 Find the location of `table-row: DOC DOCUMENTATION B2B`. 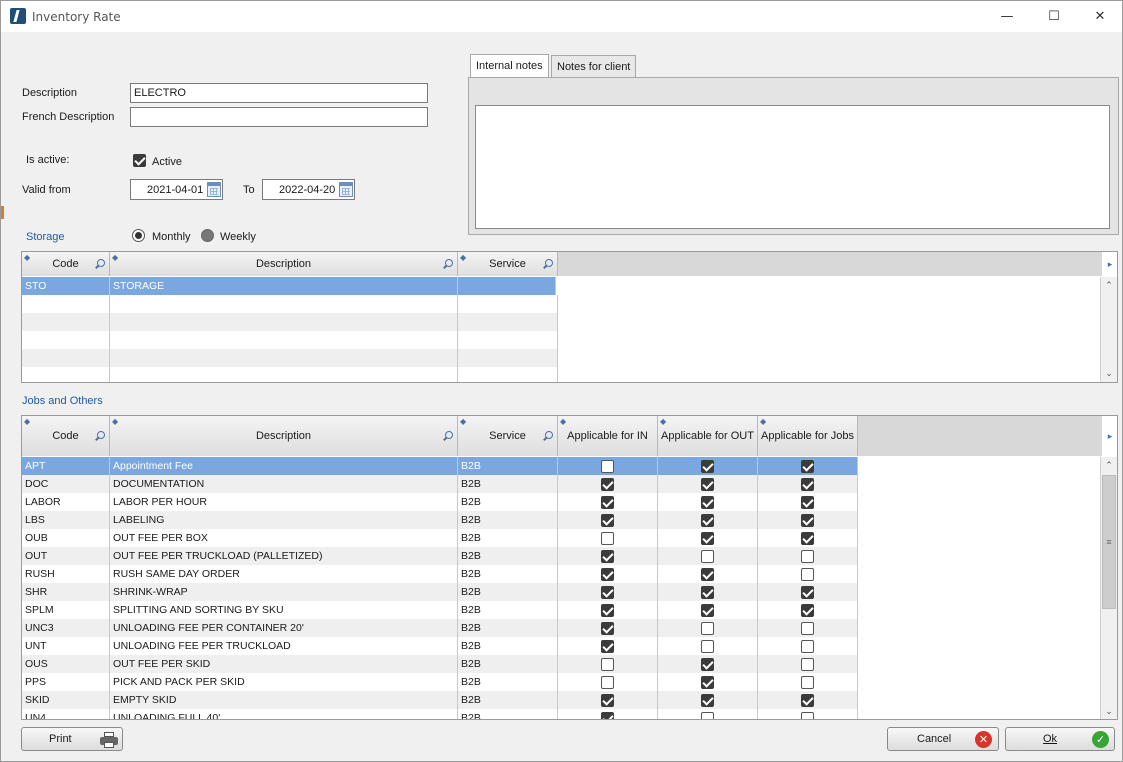

table-row: DOC DOCUMENTATION B2B is located at coordinates (440, 484).